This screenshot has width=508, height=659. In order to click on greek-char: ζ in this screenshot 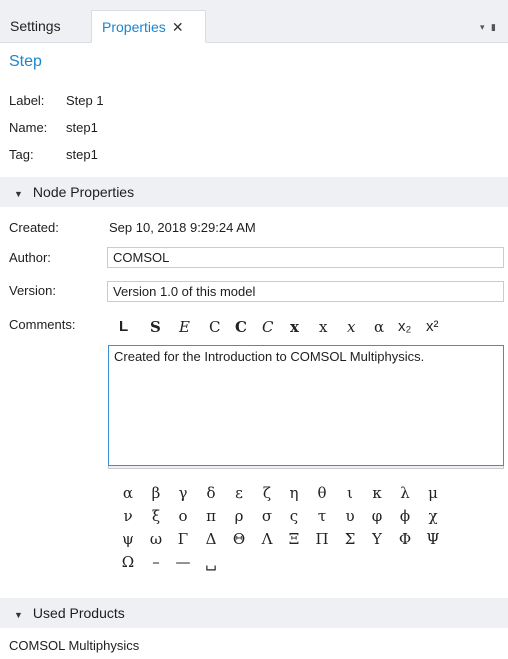, I will do `click(267, 493)`.